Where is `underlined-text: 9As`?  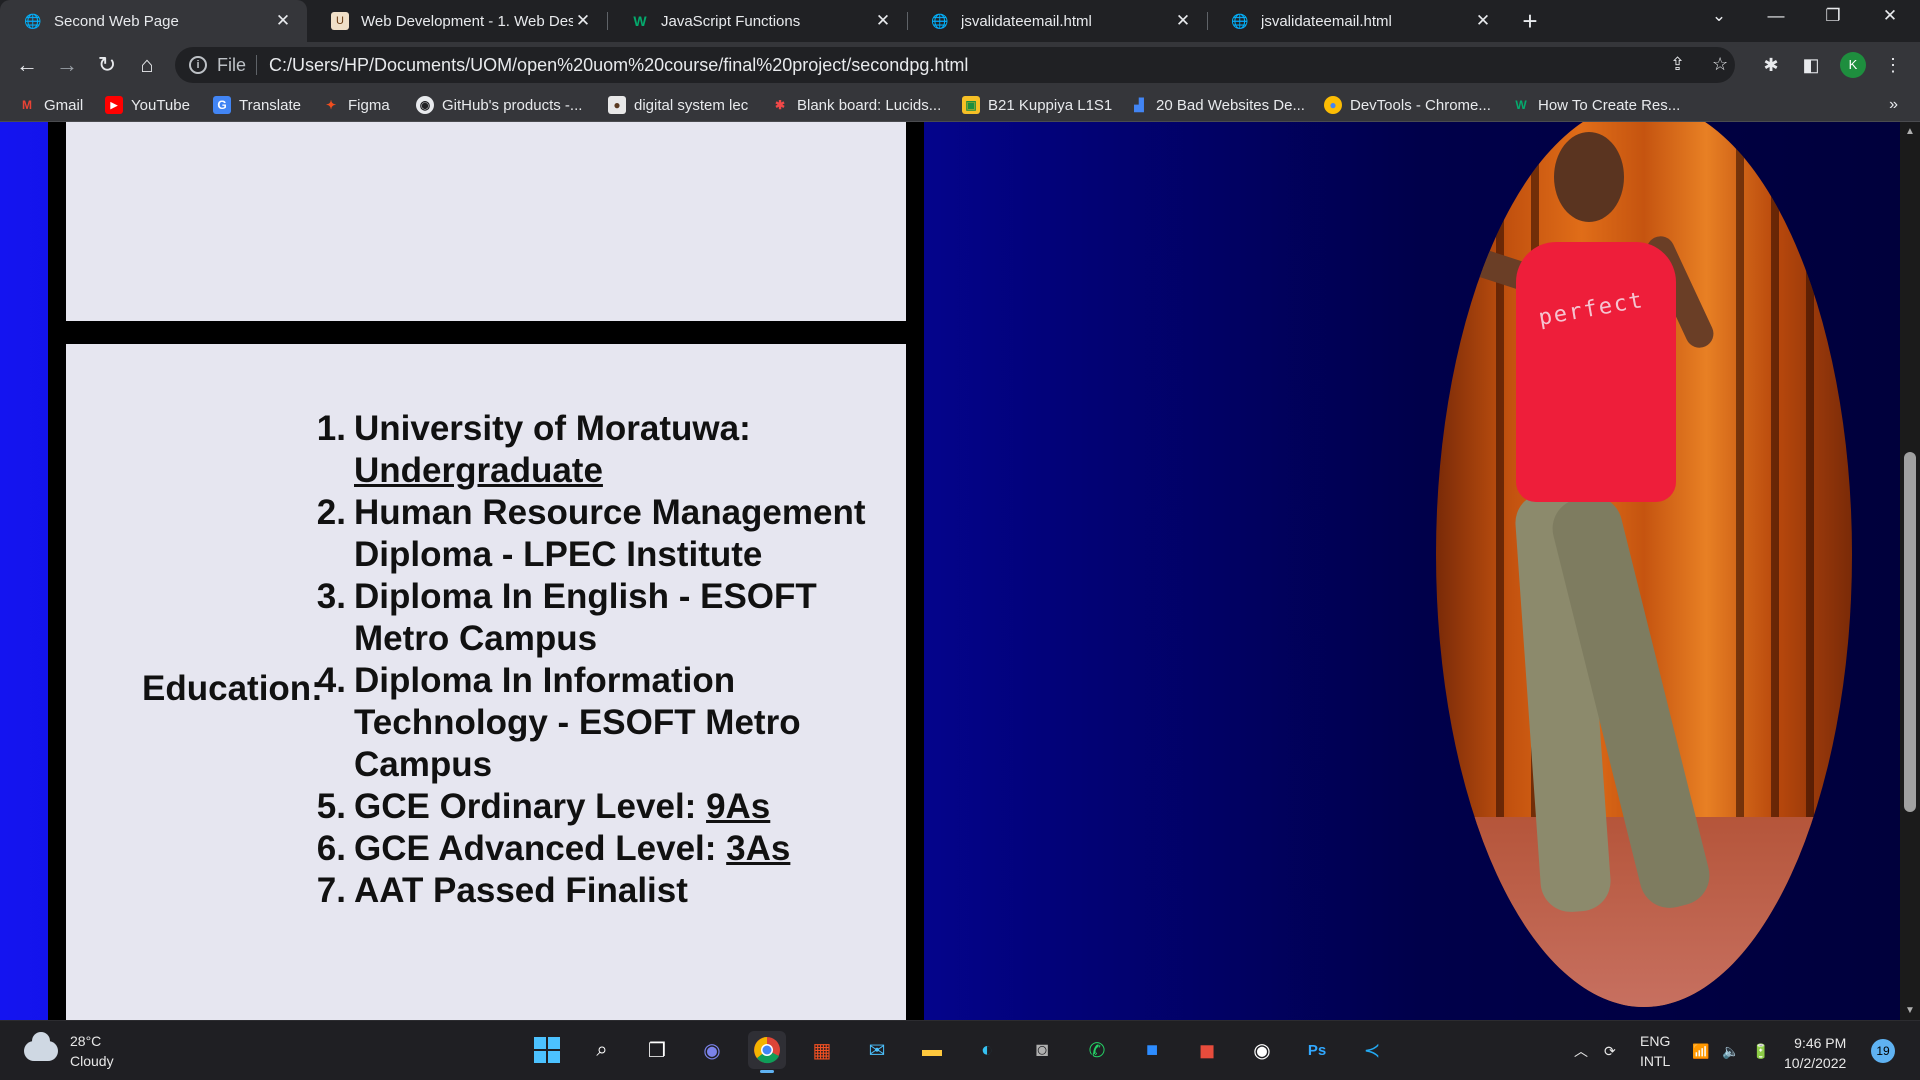 underlined-text: 9As is located at coordinates (738, 806).